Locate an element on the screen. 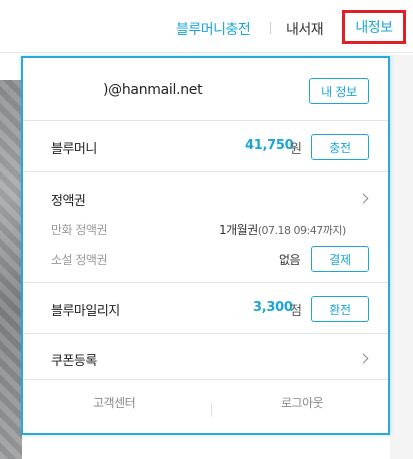 This screenshot has height=459, width=413. bluemoney-row: 블루머니 41,750 원 충전 is located at coordinates (205, 146).